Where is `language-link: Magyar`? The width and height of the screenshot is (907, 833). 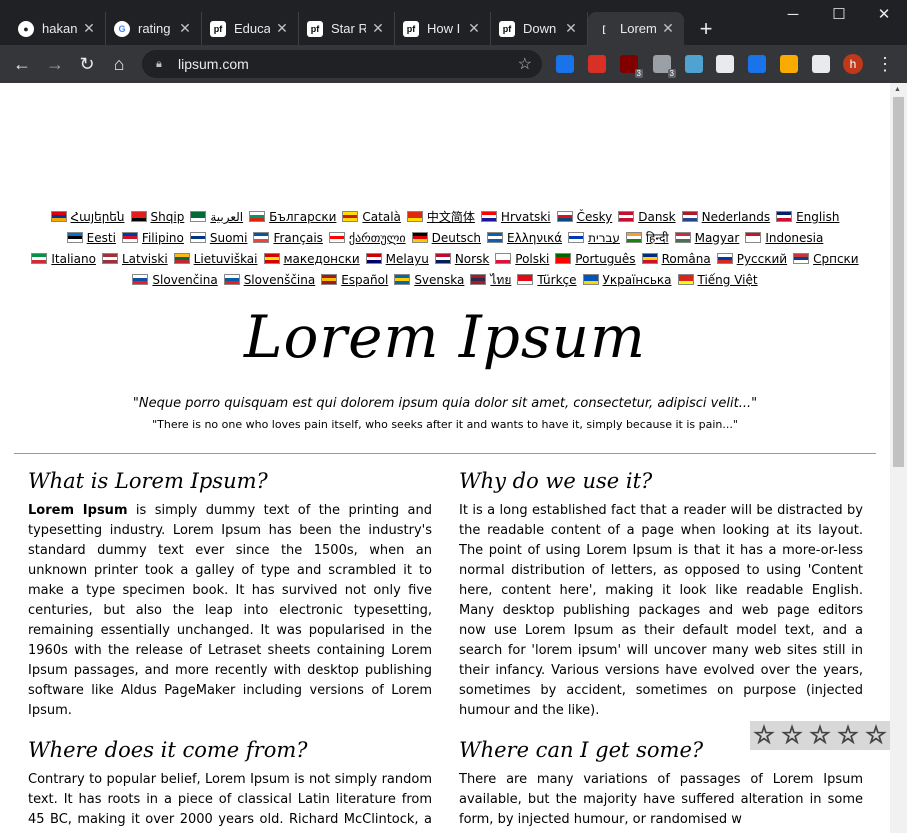 language-link: Magyar is located at coordinates (706, 238).